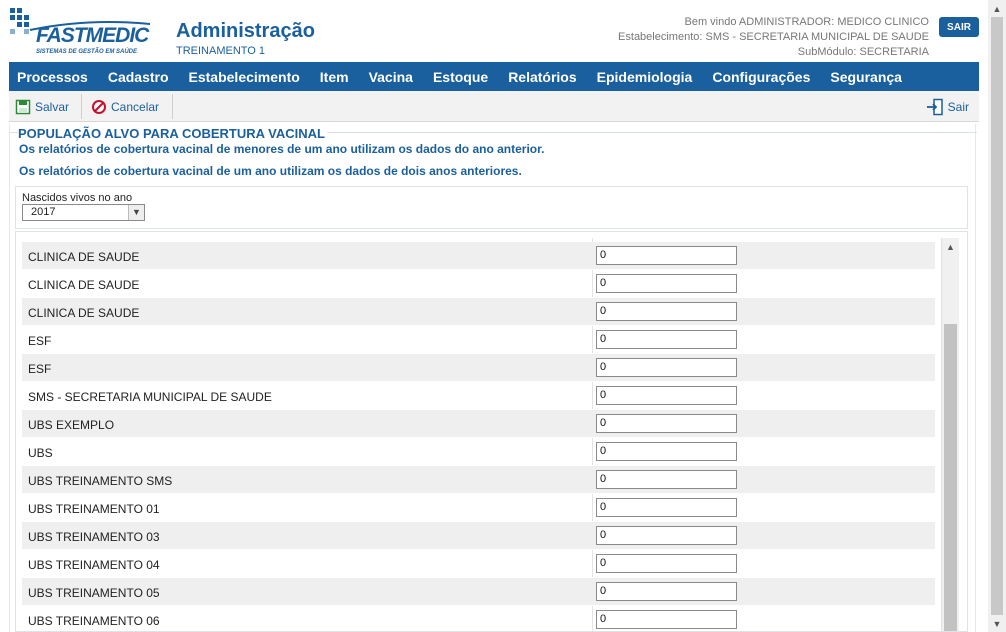 The height and width of the screenshot is (632, 1006). Describe the element at coordinates (866, 77) in the screenshot. I see `menu-item-9: Segurança` at that location.